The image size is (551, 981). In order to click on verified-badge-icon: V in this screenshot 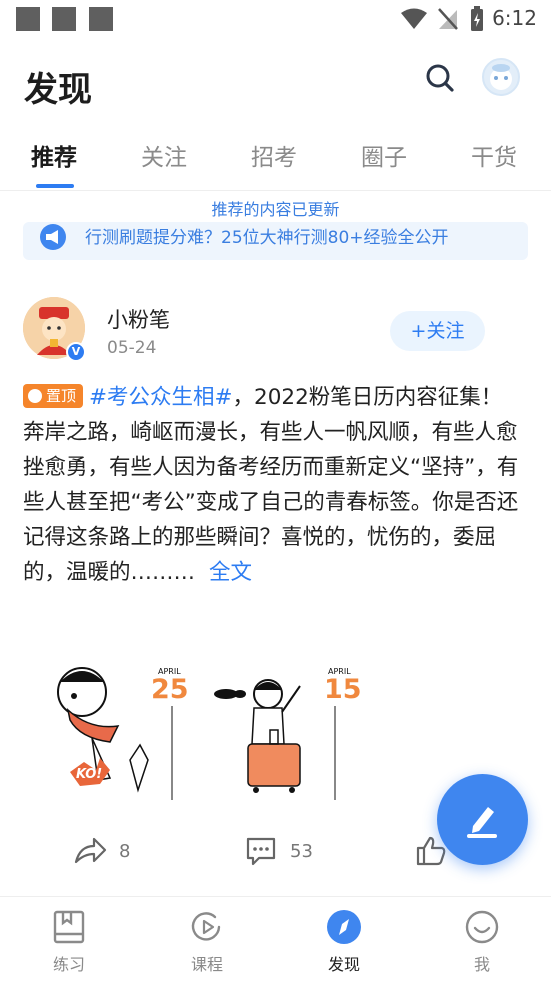, I will do `click(76, 352)`.